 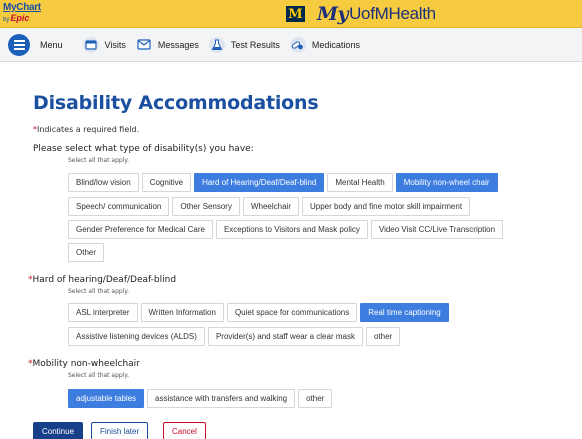 What do you see at coordinates (144, 45) in the screenshot?
I see `envelope-icon` at bounding box center [144, 45].